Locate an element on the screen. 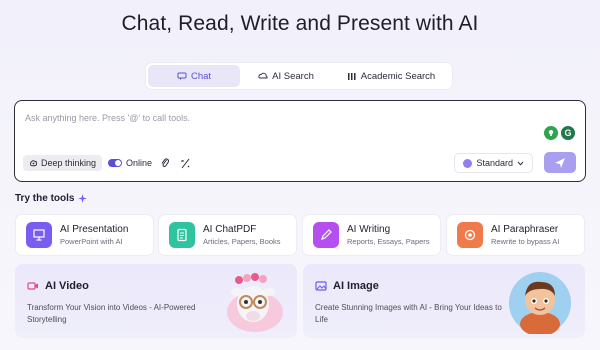 The width and height of the screenshot is (600, 350). deep-thinking-button: Deep thinking is located at coordinates (63, 163).